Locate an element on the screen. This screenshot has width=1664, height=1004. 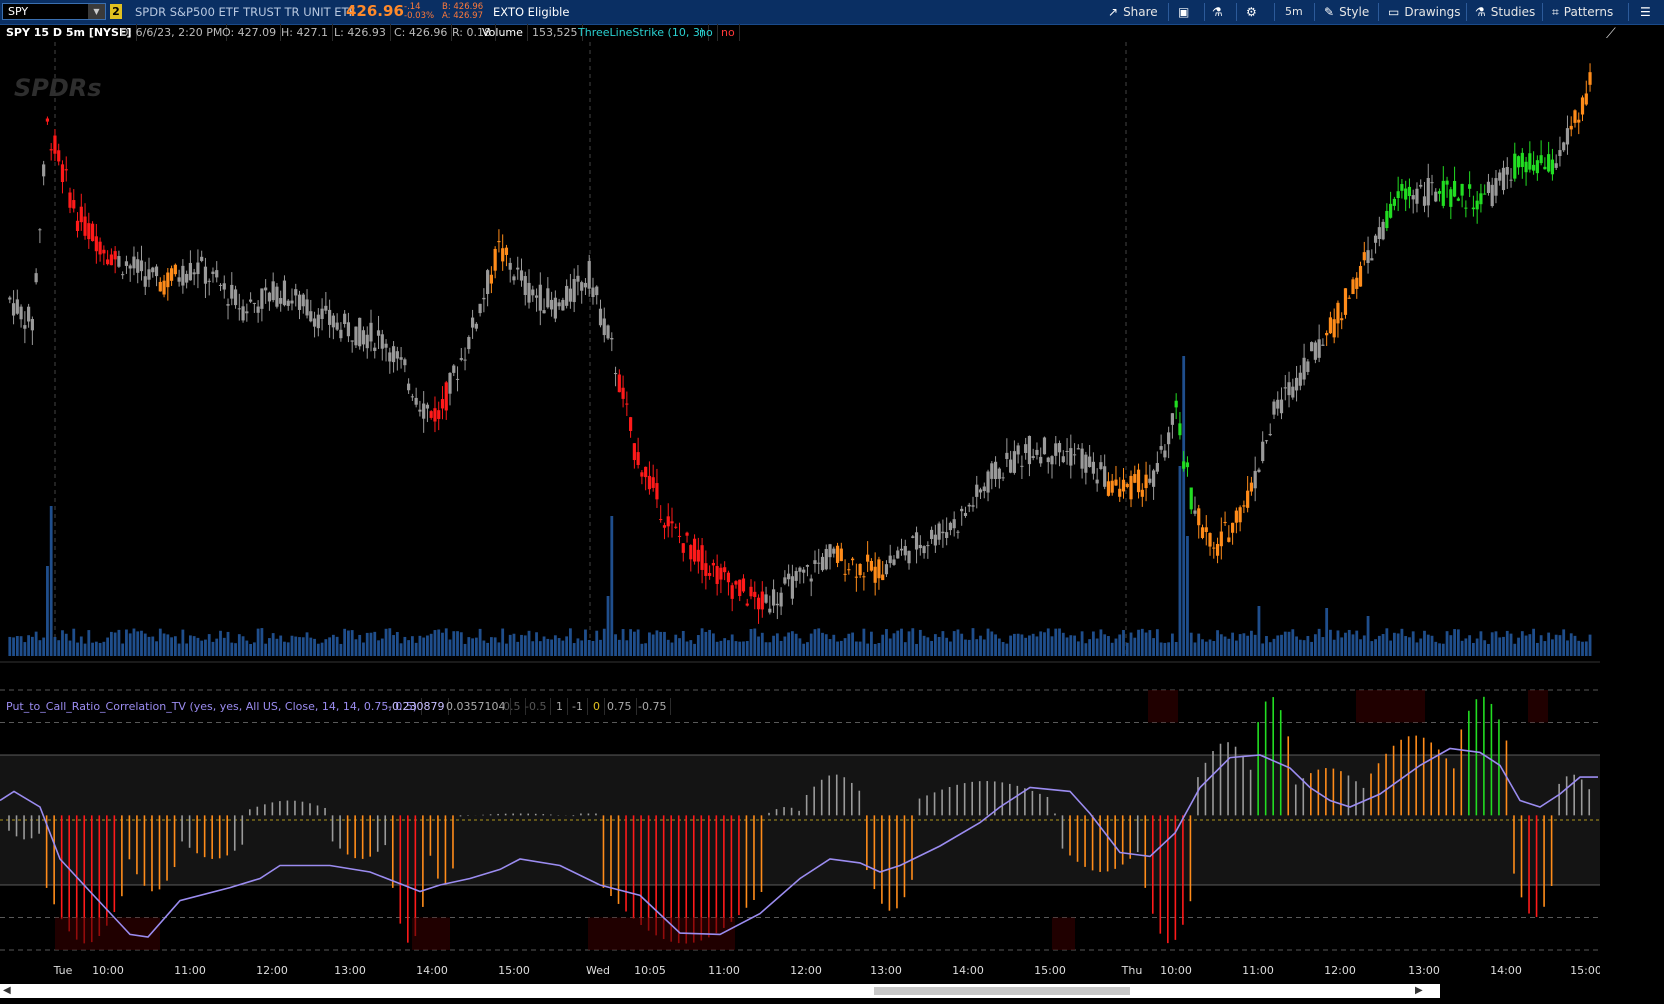
time-axis-label: 13:00 is located at coordinates (350, 970).